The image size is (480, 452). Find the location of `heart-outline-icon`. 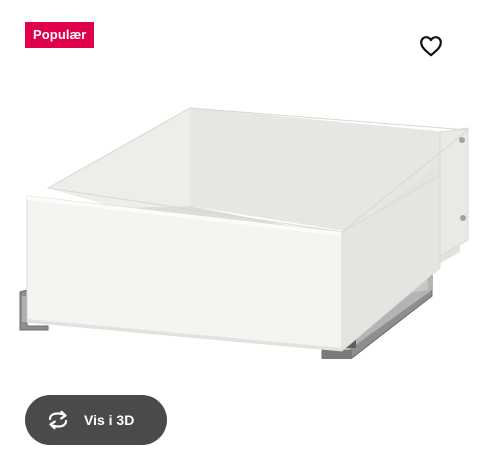

heart-outline-icon is located at coordinates (431, 46).